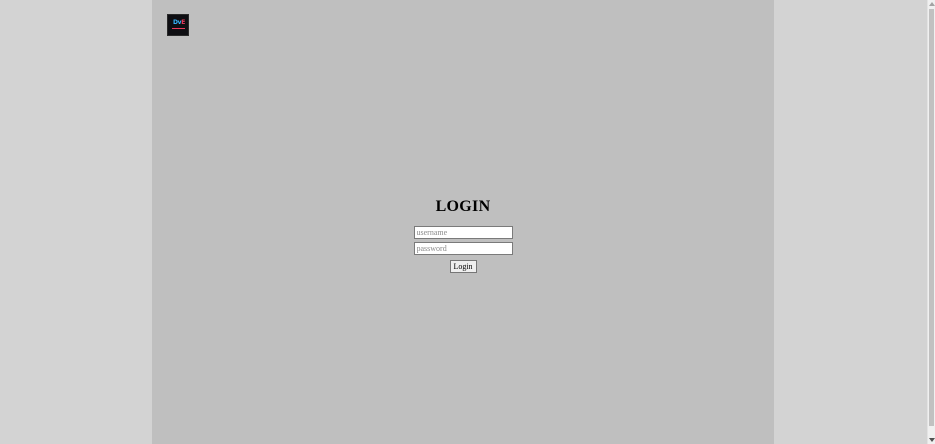  I want to click on site-logo-icon: DvE, so click(178, 25).